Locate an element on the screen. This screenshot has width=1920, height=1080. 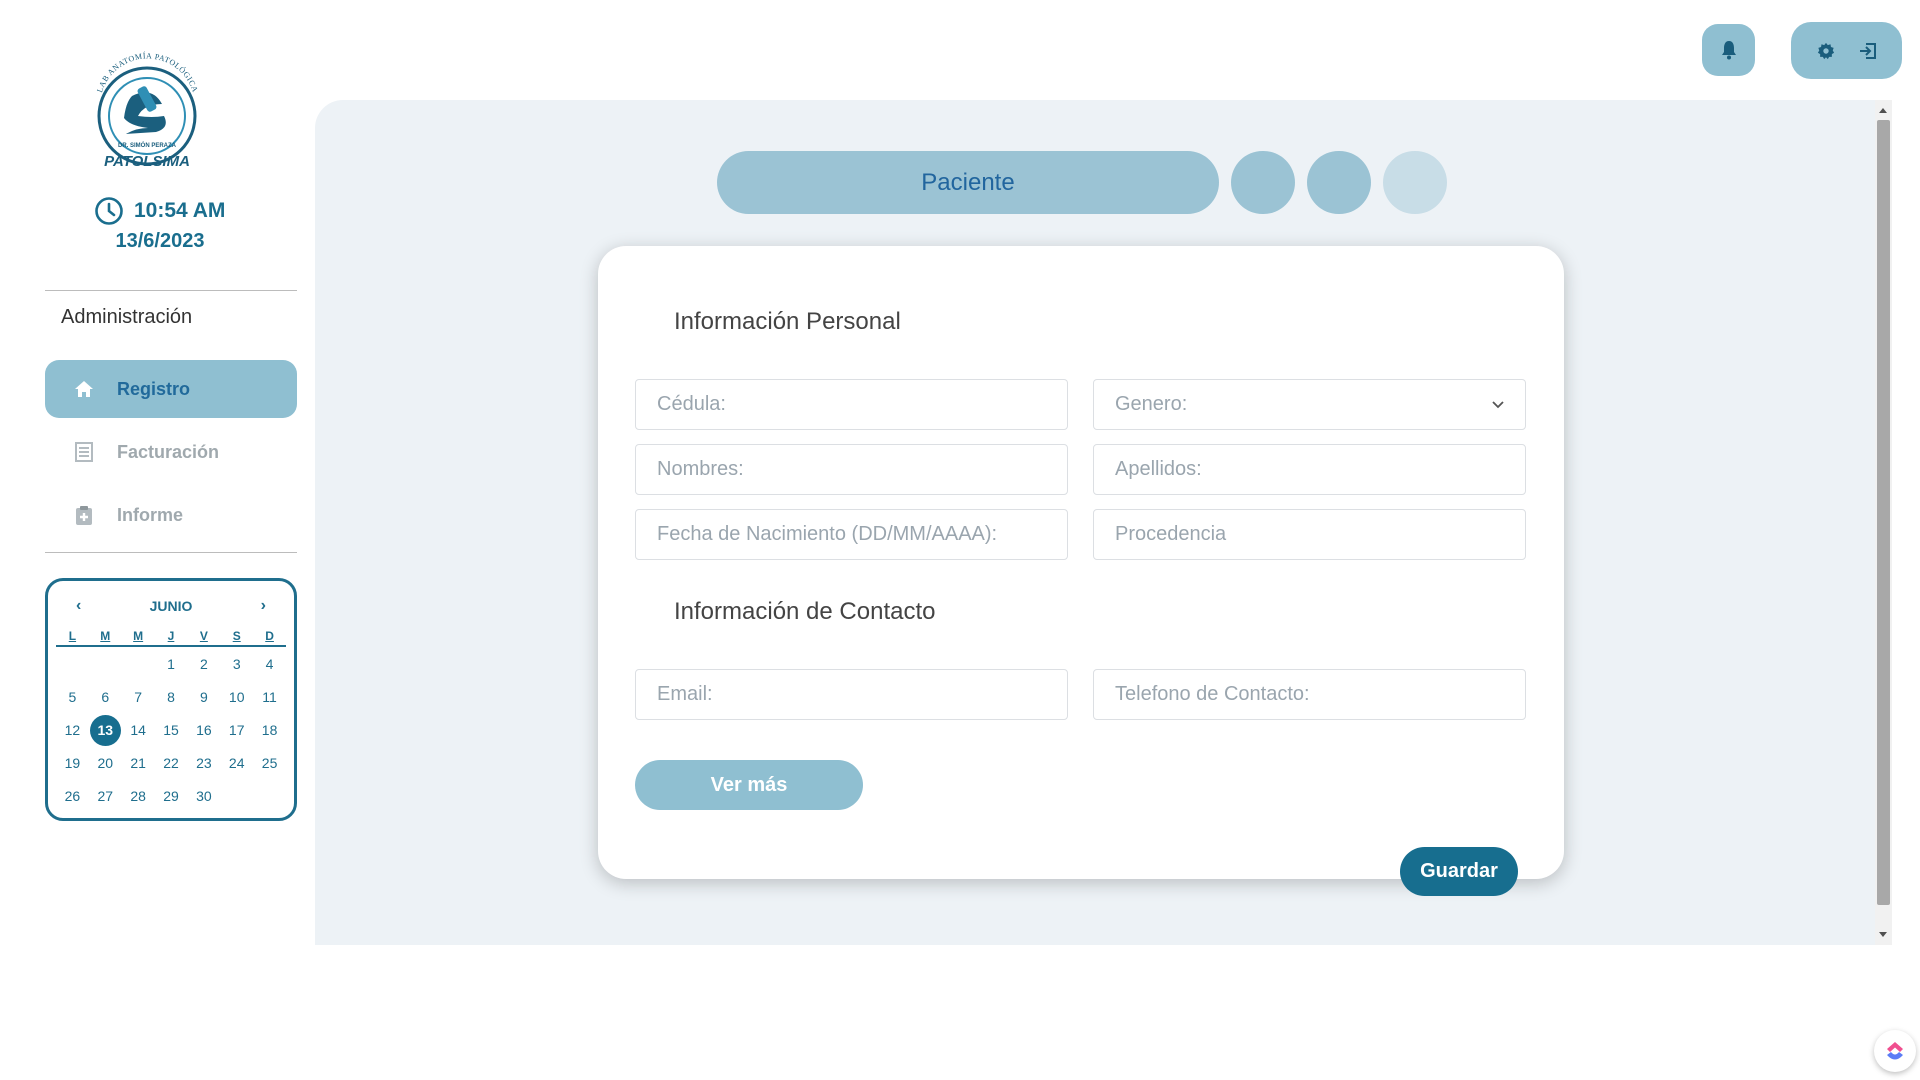
calendar-day-number: 29 is located at coordinates (171, 796).